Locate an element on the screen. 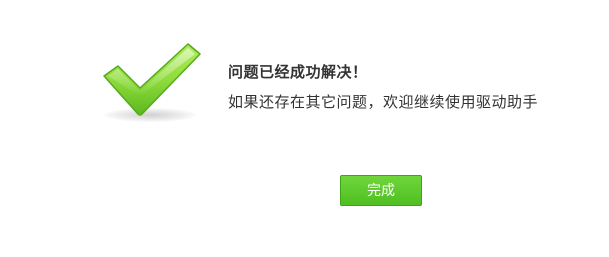  dialog-message: 如果还存在其它问题，欢迎继续使用驱动助手 is located at coordinates (383, 102).